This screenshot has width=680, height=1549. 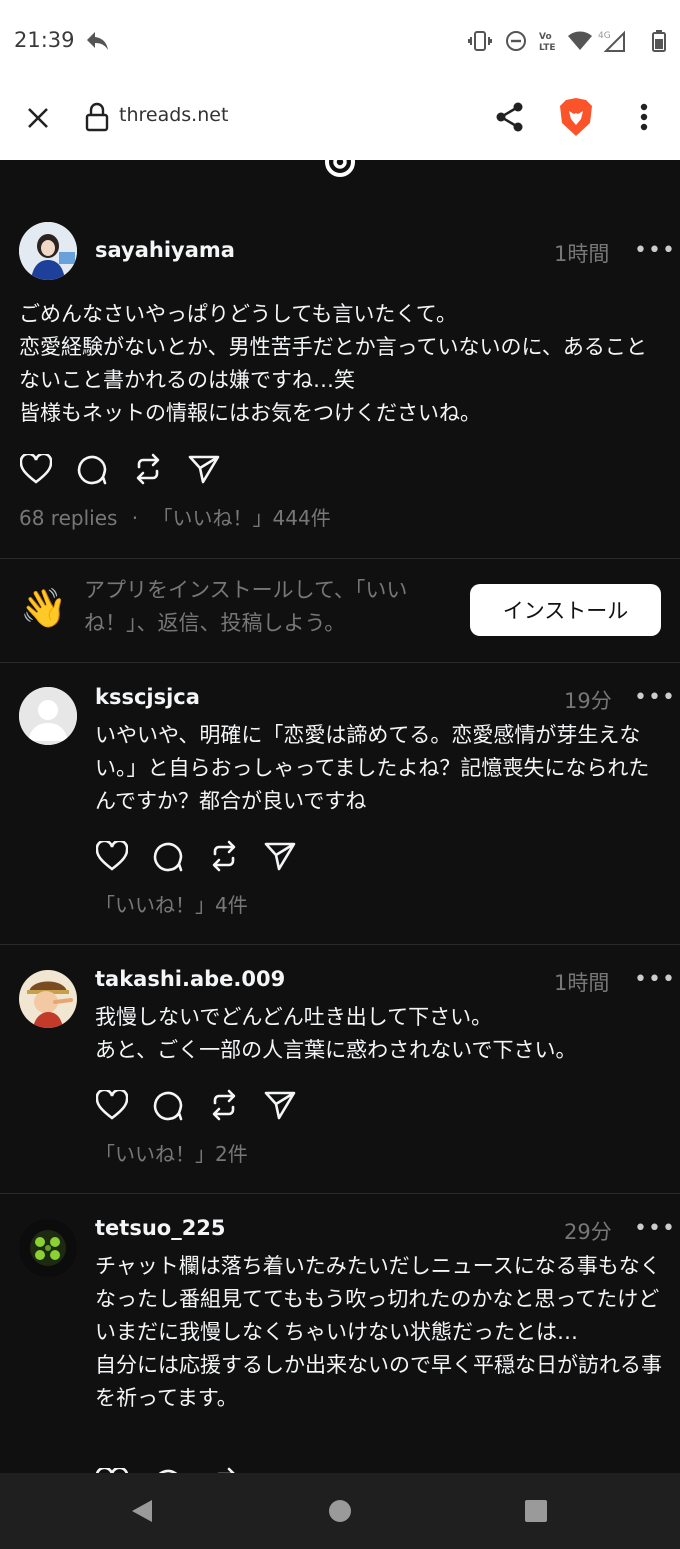 What do you see at coordinates (588, 1232) in the screenshot?
I see `reply-time: 29分` at bounding box center [588, 1232].